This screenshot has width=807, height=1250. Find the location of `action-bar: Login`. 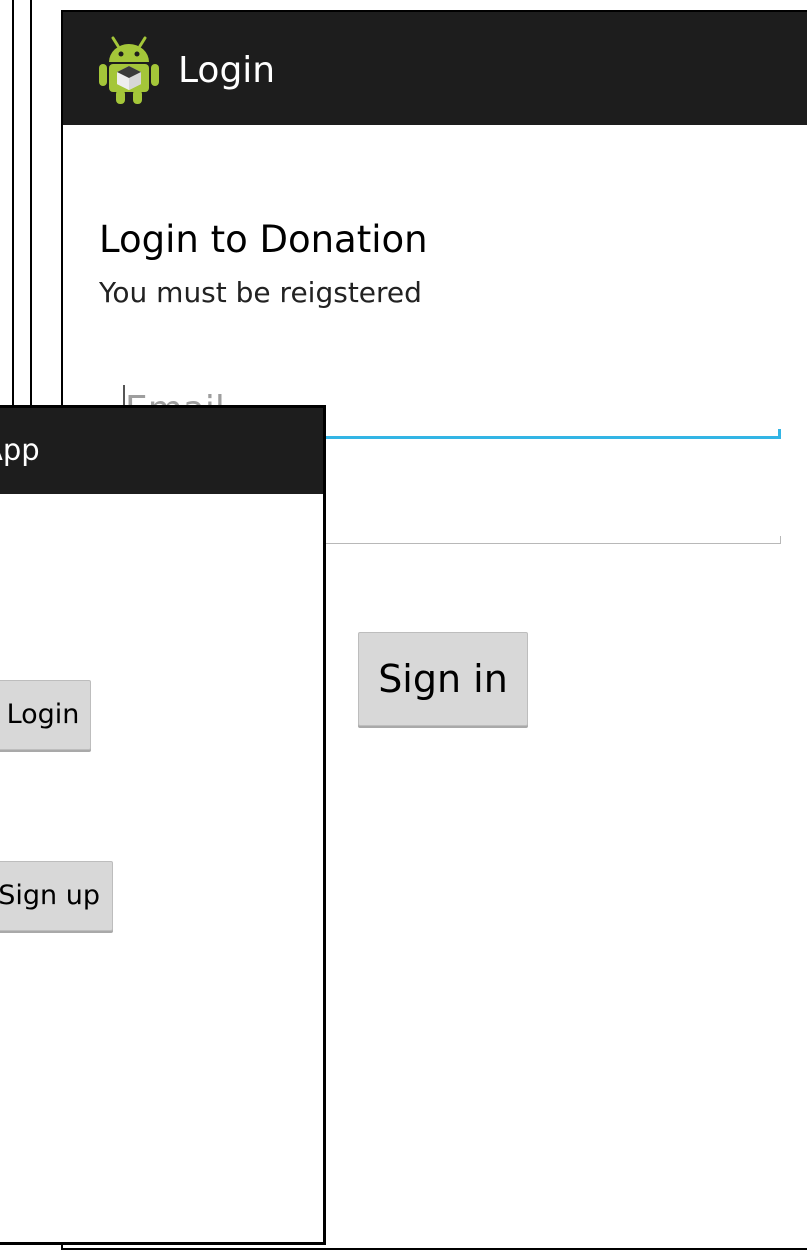

action-bar: Login is located at coordinates (435, 68).